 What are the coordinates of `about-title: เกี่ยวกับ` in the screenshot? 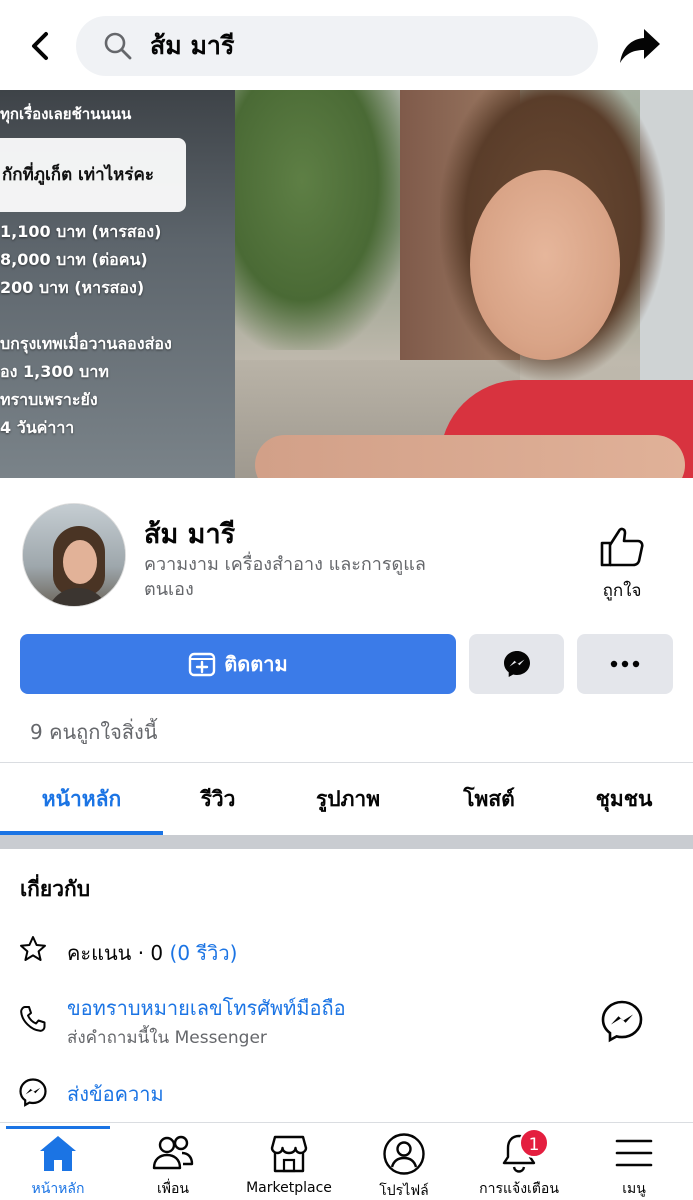 It's located at (55, 889).